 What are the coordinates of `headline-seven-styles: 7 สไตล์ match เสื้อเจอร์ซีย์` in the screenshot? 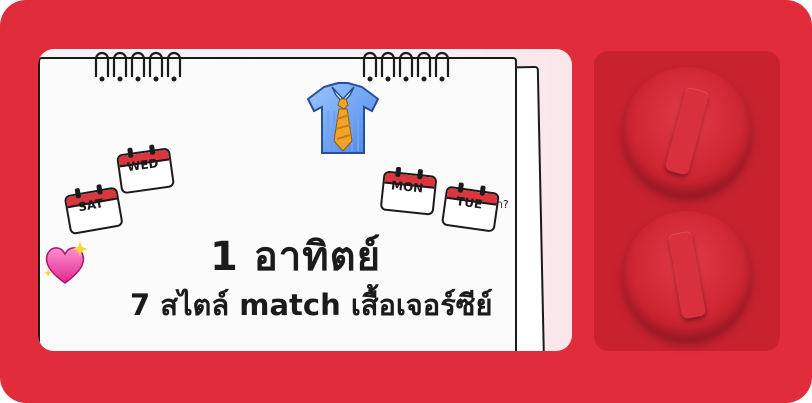 It's located at (311, 305).